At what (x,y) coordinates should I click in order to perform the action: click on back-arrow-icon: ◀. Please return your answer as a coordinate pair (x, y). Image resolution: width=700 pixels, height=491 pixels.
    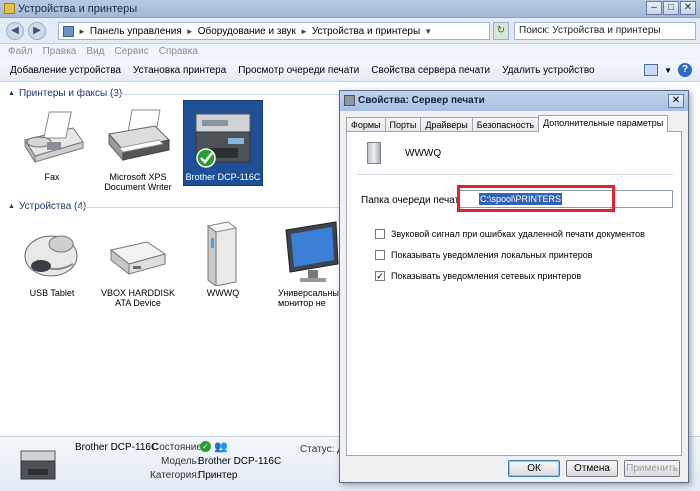
    Looking at the image, I should click on (15, 31).